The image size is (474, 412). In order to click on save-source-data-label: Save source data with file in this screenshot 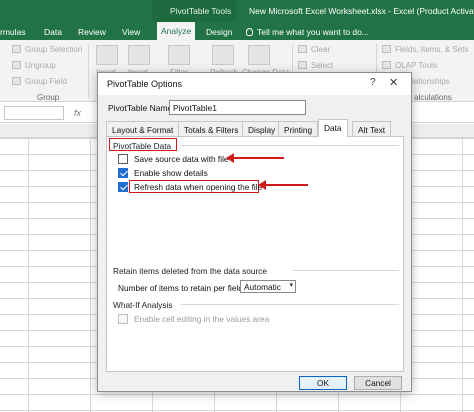, I will do `click(181, 159)`.